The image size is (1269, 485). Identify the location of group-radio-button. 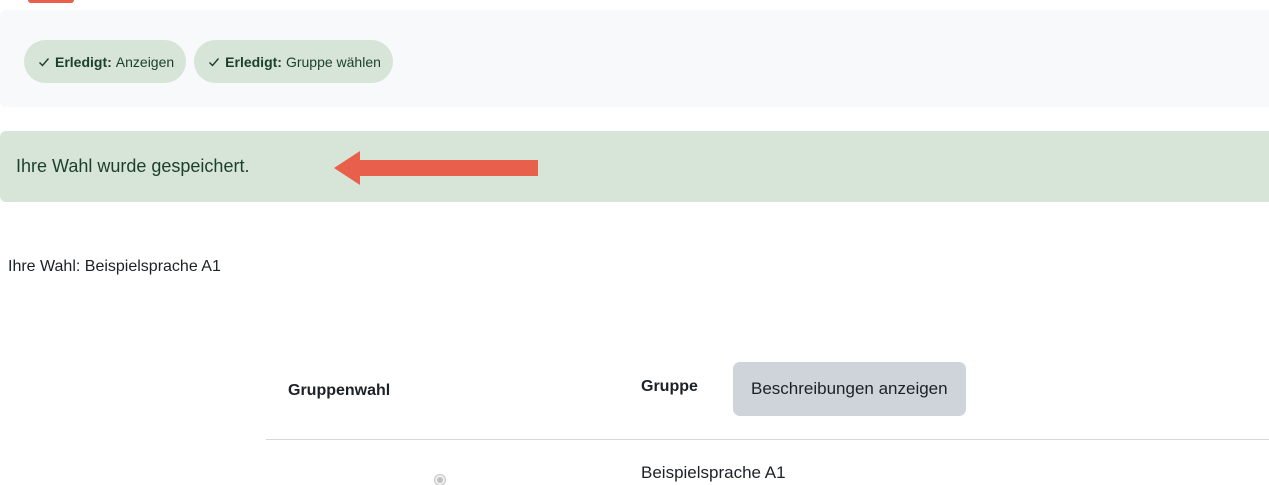
(440, 479).